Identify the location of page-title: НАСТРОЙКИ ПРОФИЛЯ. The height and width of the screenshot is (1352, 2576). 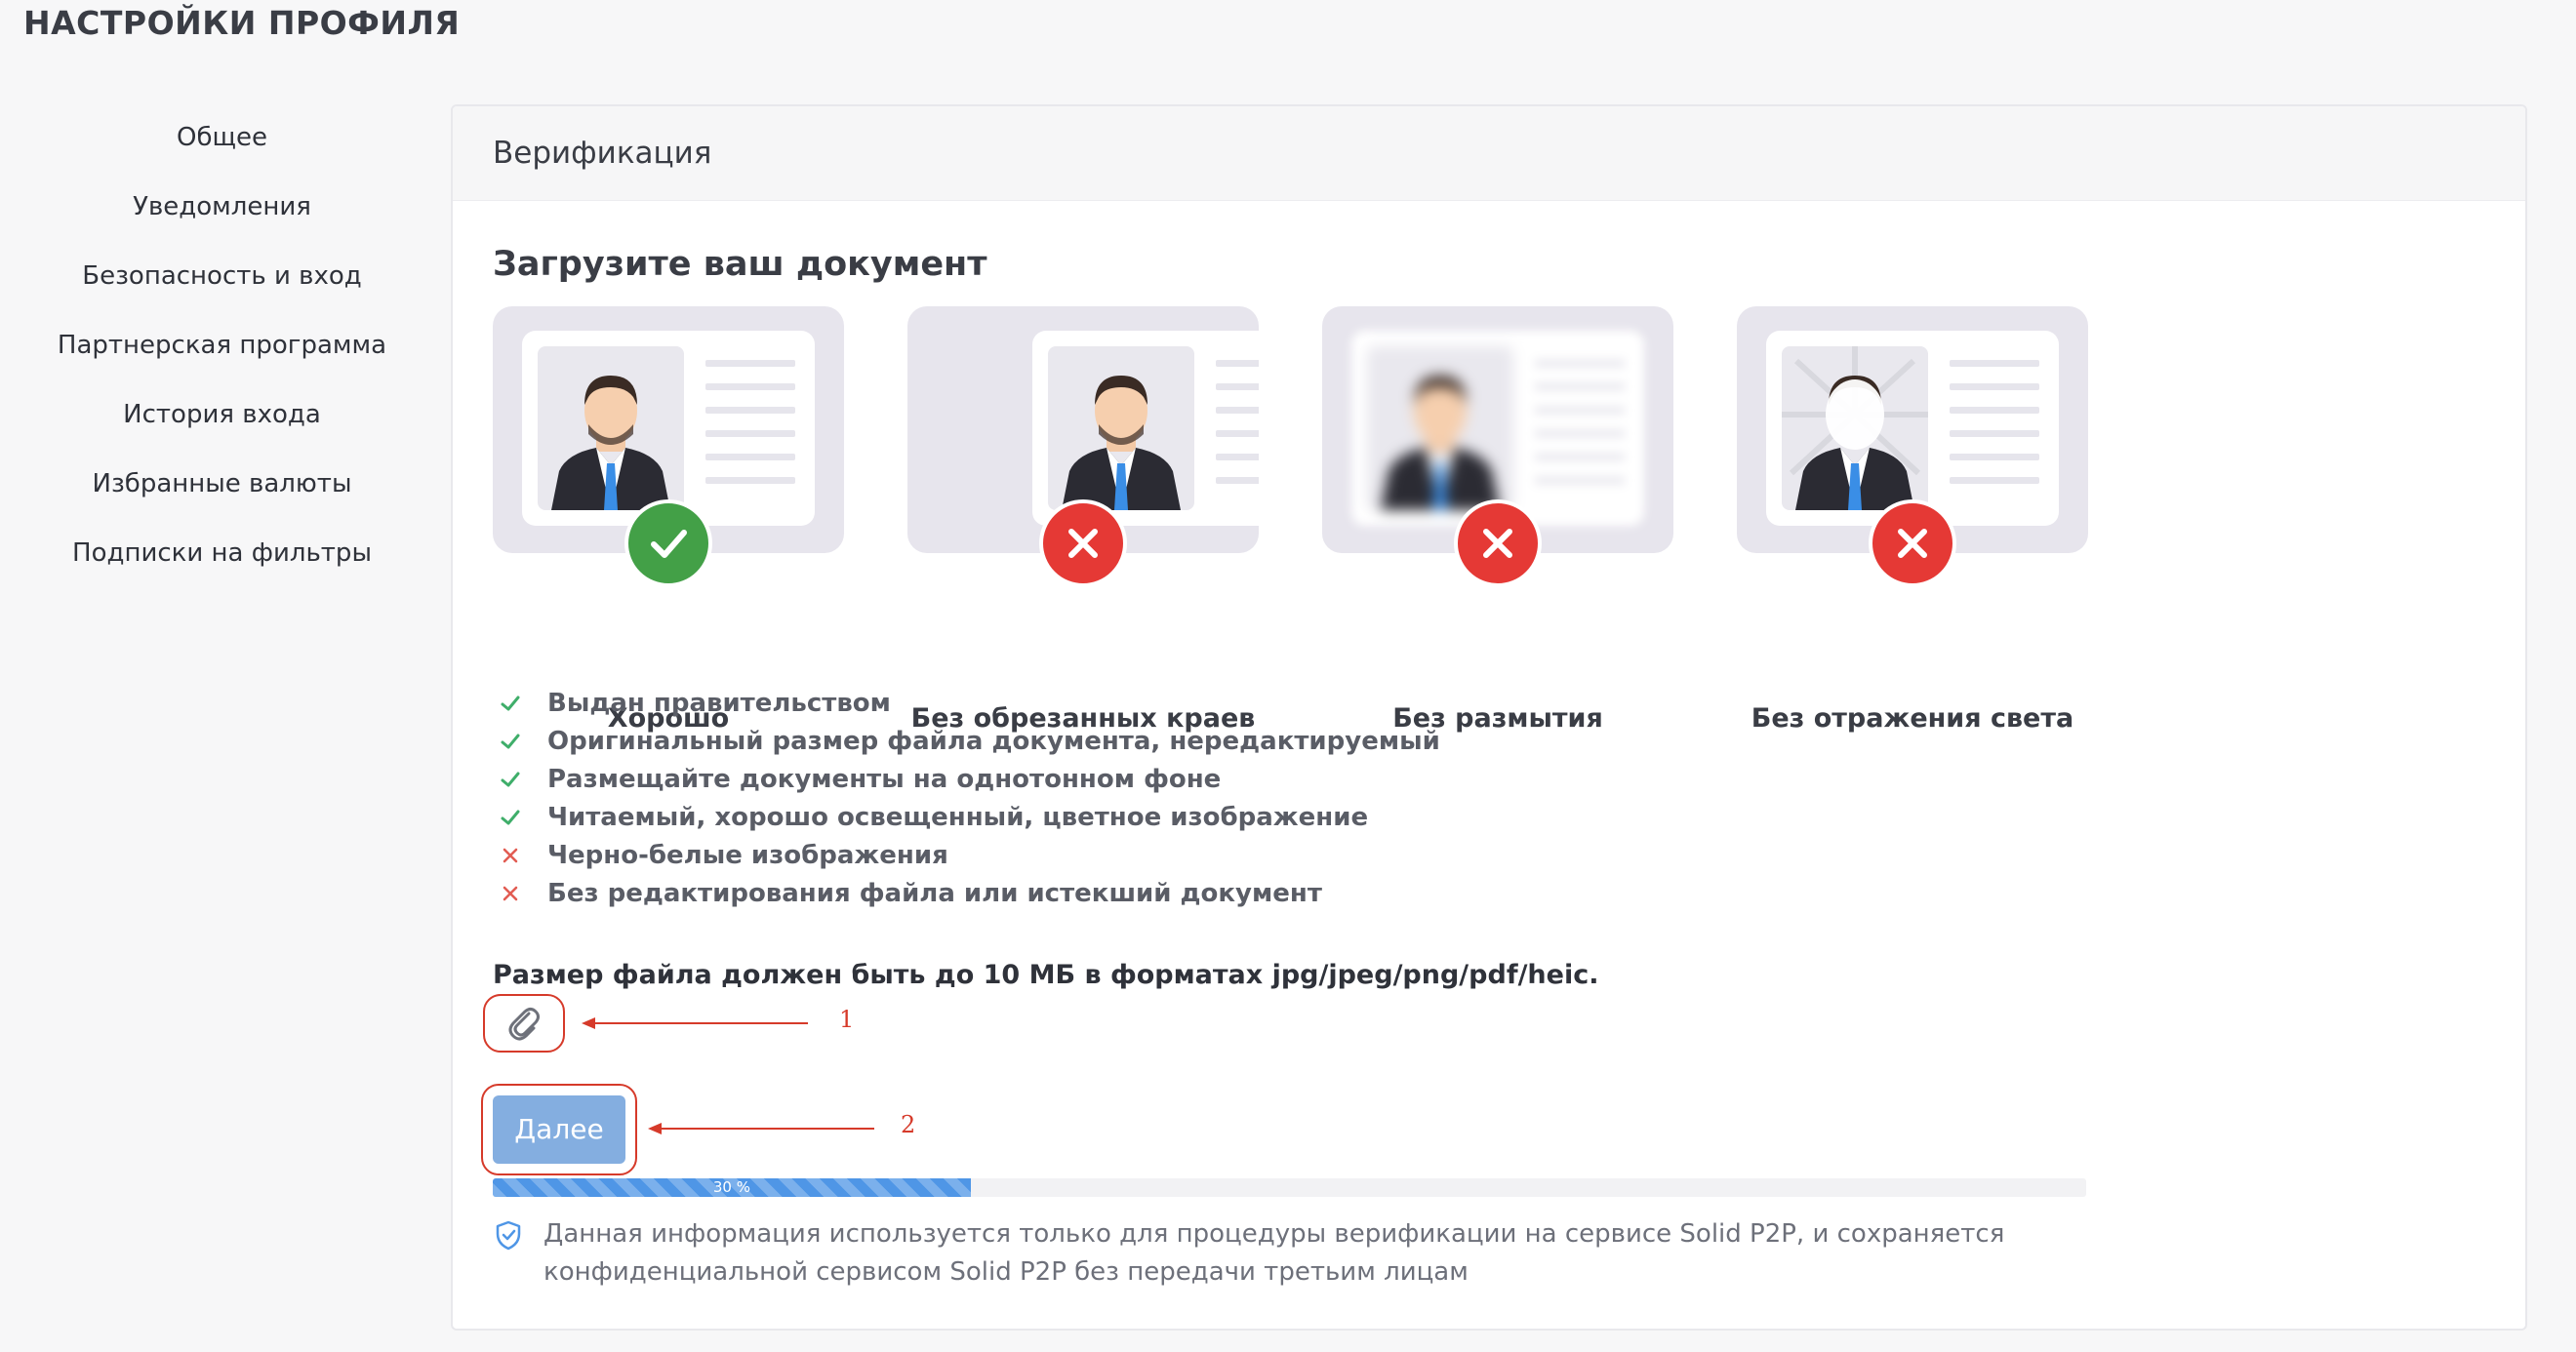
(242, 23).